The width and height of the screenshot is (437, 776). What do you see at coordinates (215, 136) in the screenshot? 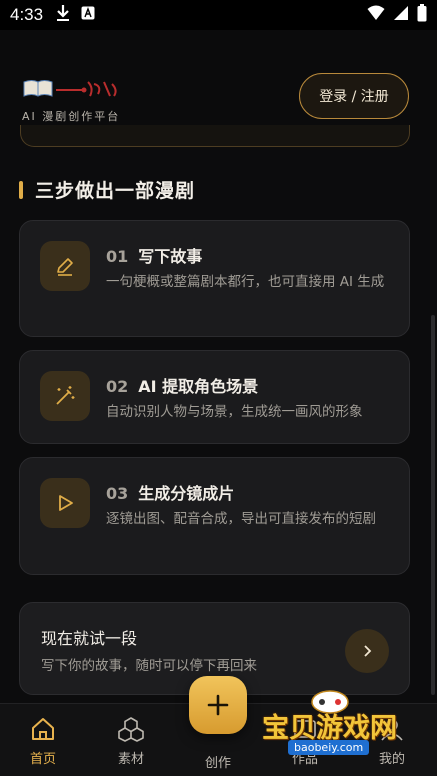
I see `partial-card` at bounding box center [215, 136].